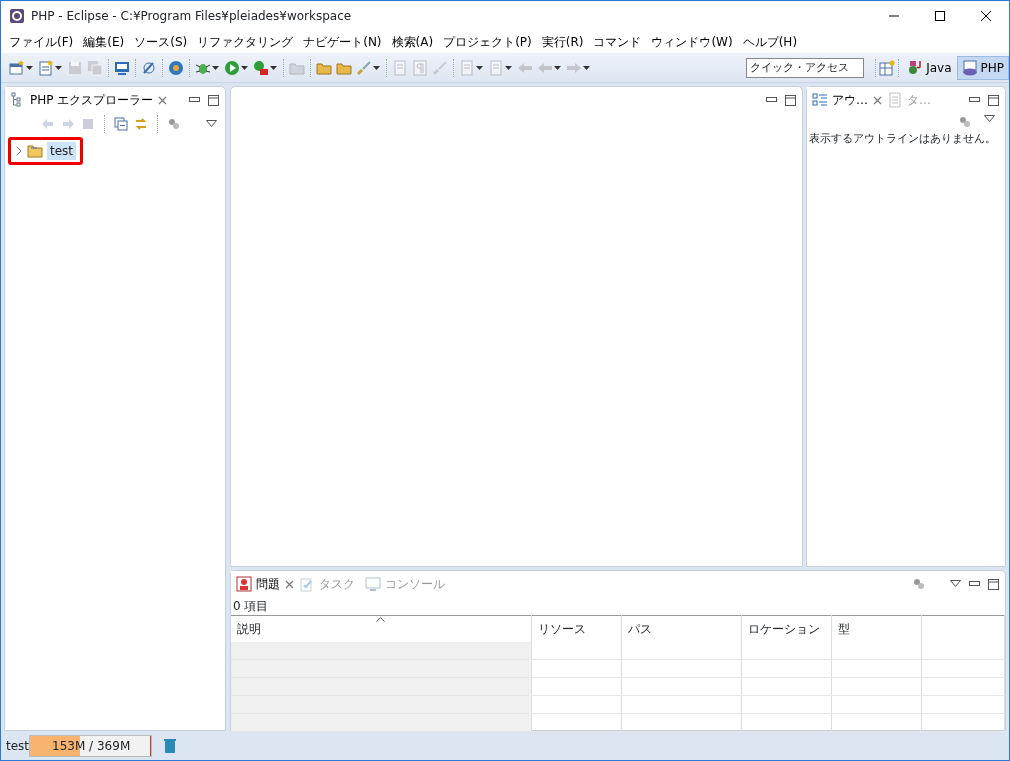 The height and width of the screenshot is (761, 1010). What do you see at coordinates (373, 584) in the screenshot?
I see `console-icon` at bounding box center [373, 584].